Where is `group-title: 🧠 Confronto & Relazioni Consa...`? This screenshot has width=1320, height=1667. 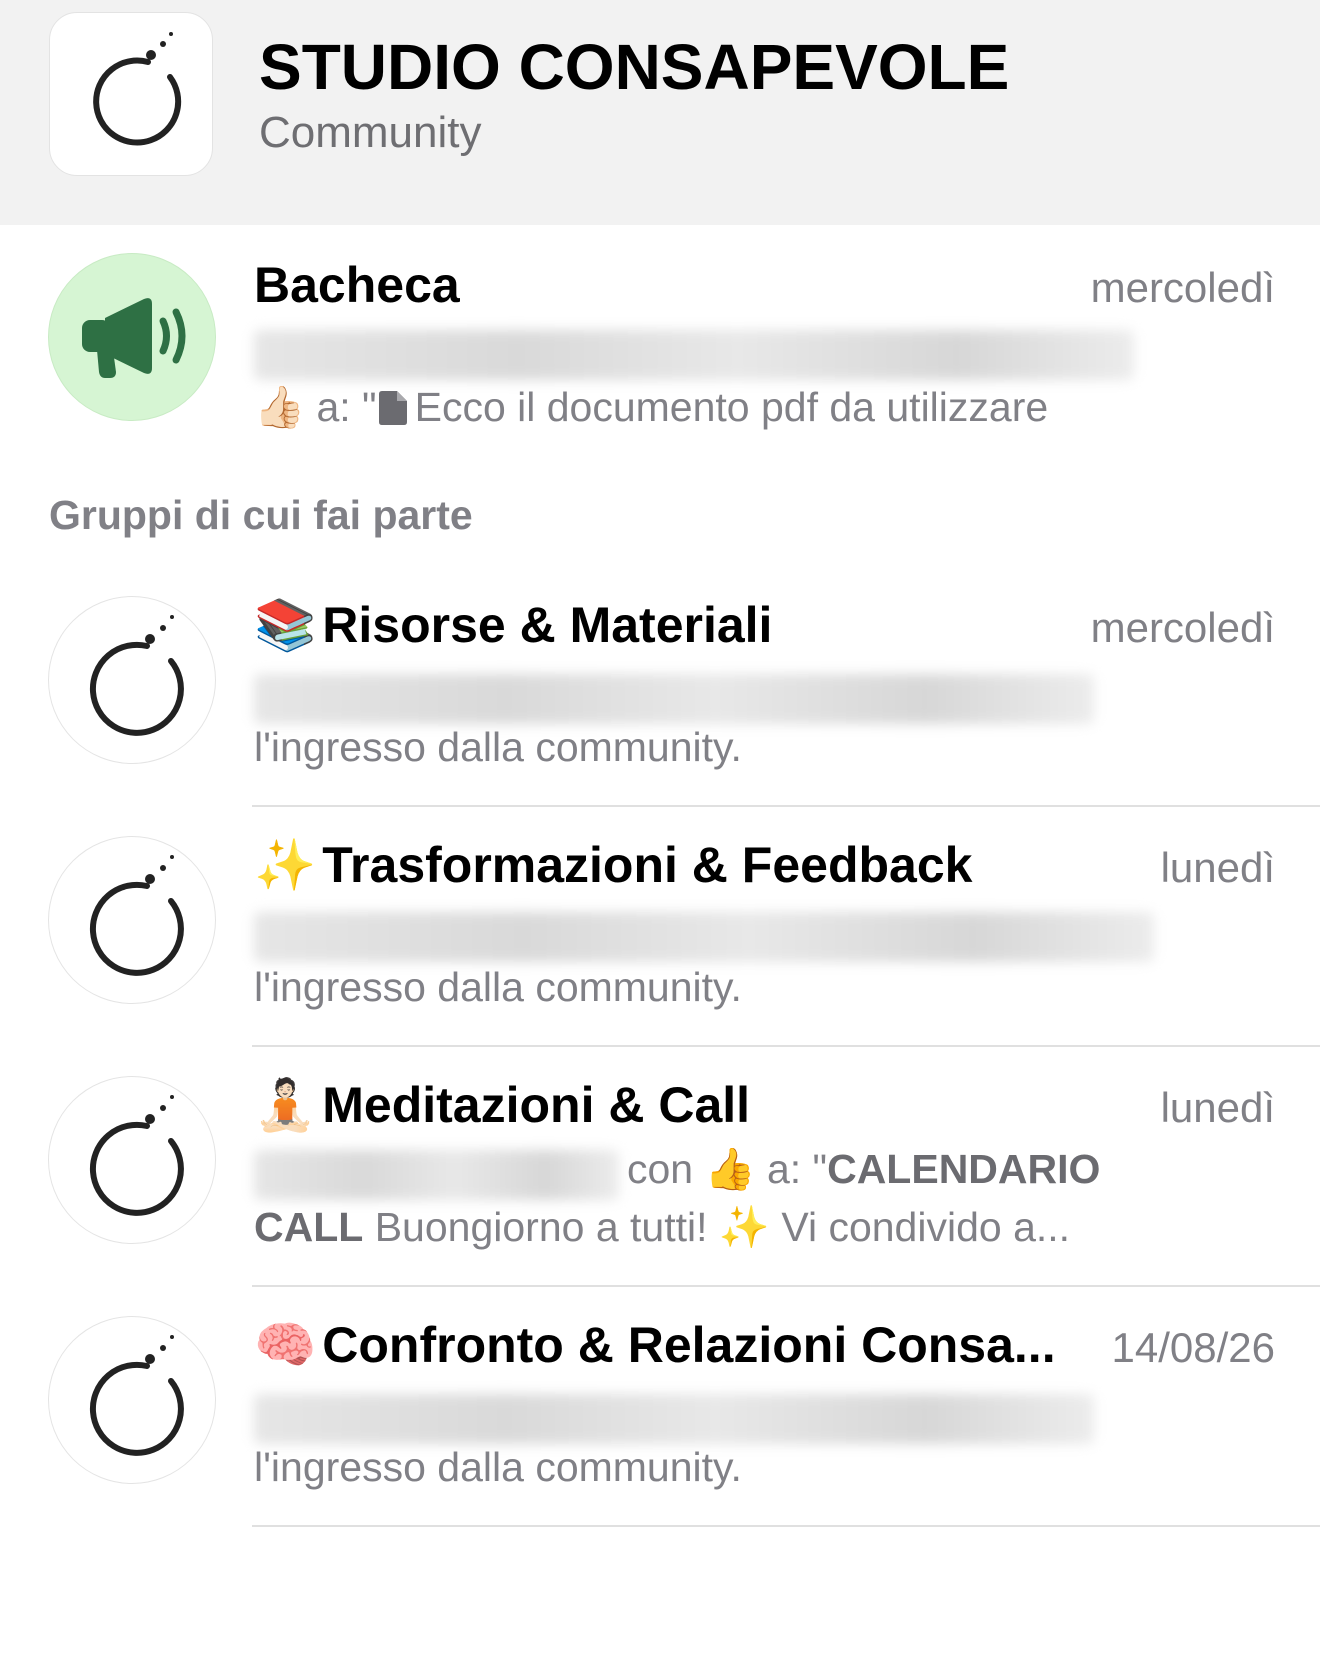
group-title: 🧠 Confronto & Relazioni Consa... is located at coordinates (655, 1345).